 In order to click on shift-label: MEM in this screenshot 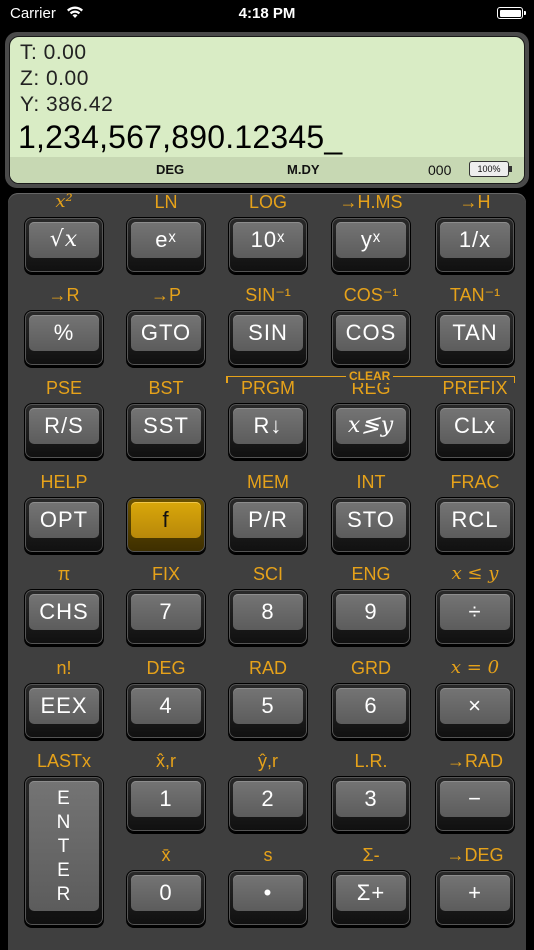, I will do `click(268, 482)`.